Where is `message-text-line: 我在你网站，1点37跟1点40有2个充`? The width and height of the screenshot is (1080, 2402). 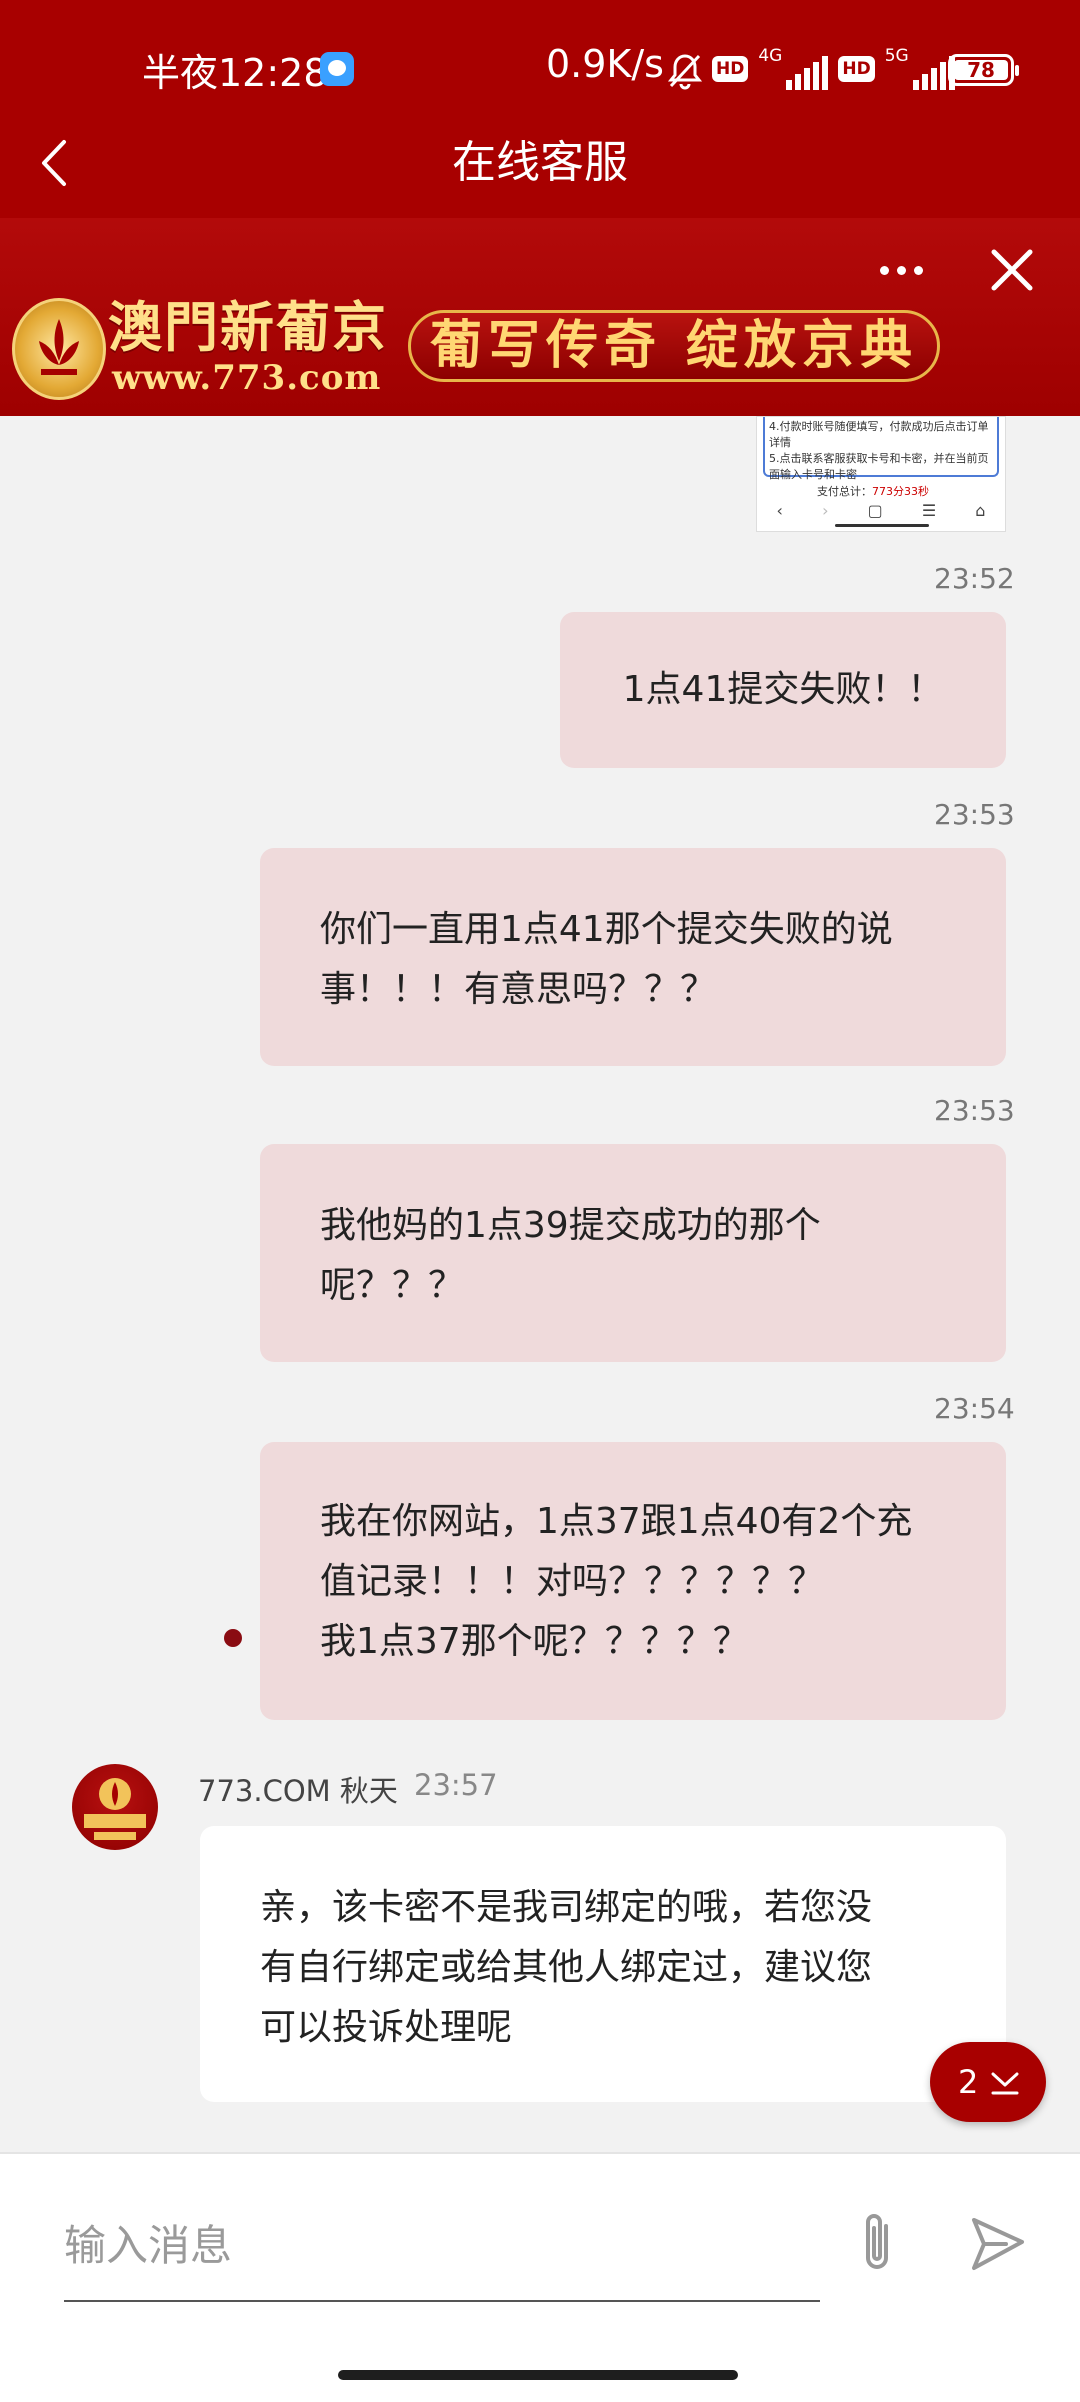 message-text-line: 我在你网站，1点37跟1点40有2个充 is located at coordinates (616, 1521).